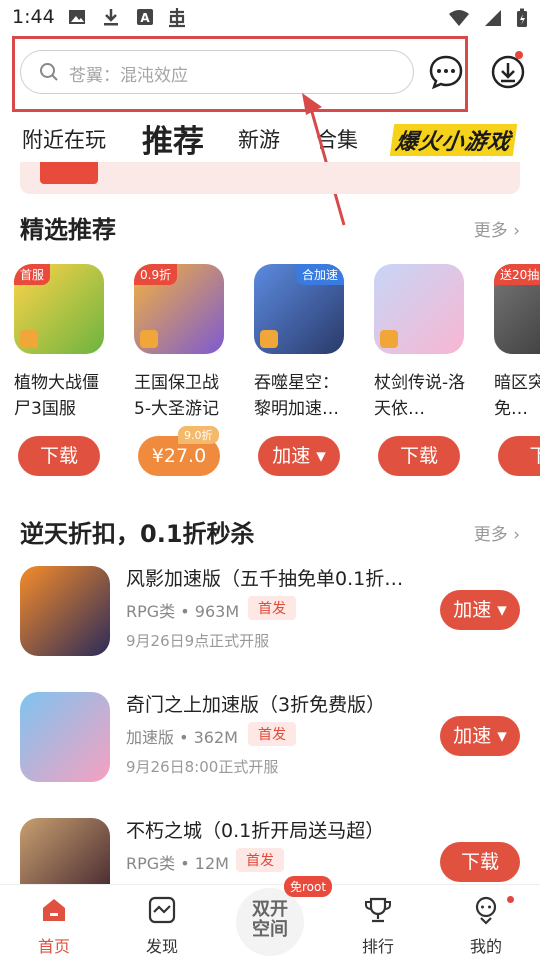 The height and width of the screenshot is (961, 540). Describe the element at coordinates (162, 926) in the screenshot. I see `nav-discover: 发现` at that location.